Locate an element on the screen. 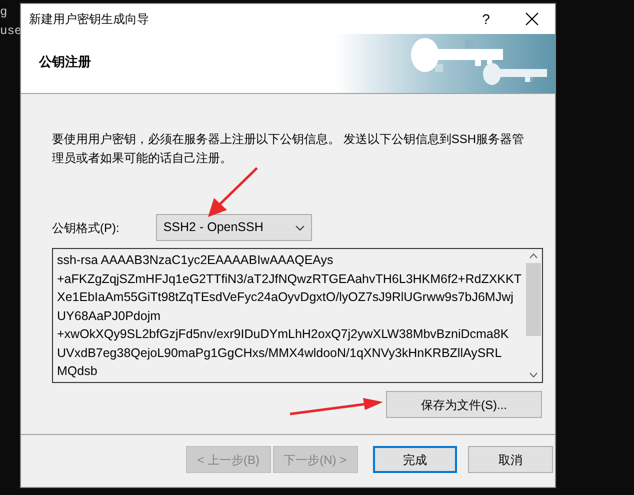 The image size is (634, 495). key-text-line: ssh-rsa AAAAB3NzaC1yc2EAAAABIwAAAQEAys is located at coordinates (195, 260).